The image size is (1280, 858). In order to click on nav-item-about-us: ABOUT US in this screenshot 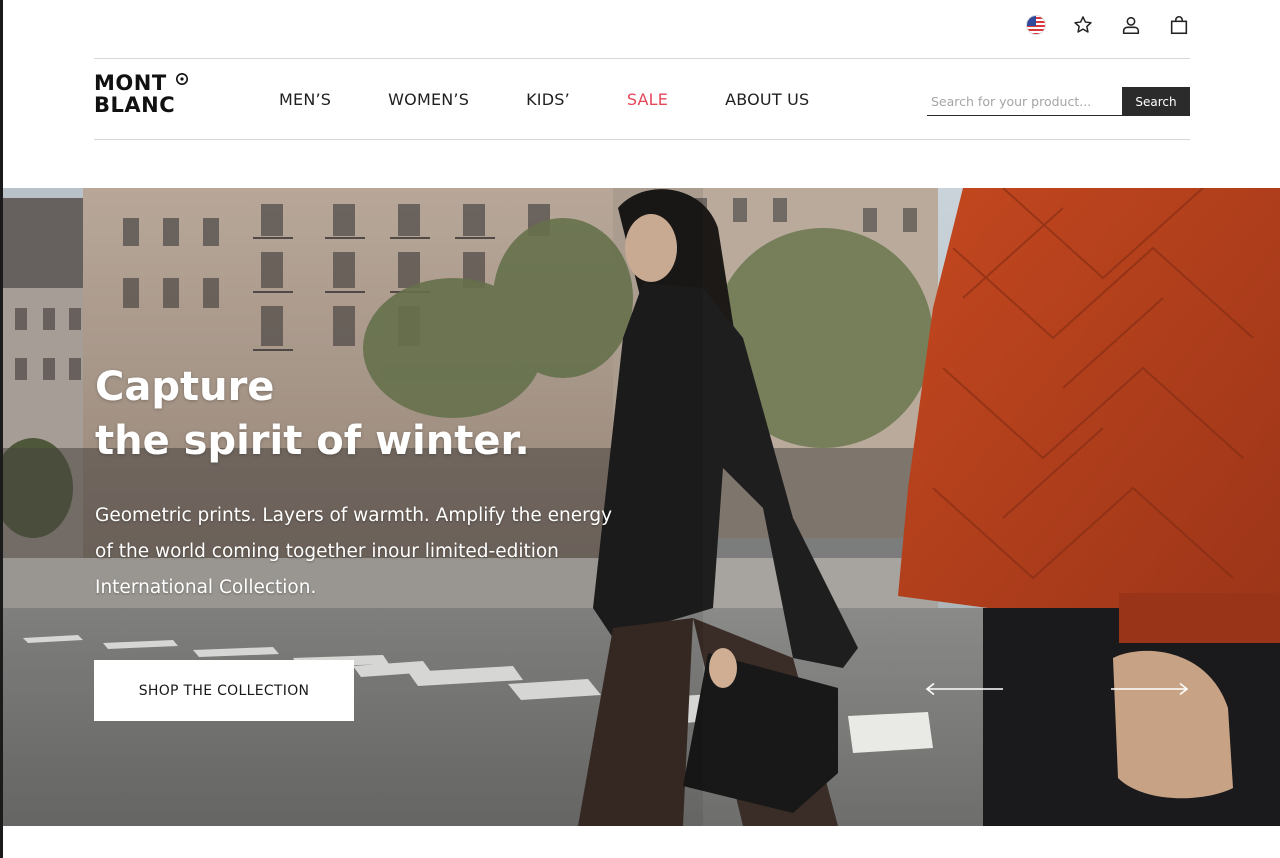, I will do `click(767, 99)`.